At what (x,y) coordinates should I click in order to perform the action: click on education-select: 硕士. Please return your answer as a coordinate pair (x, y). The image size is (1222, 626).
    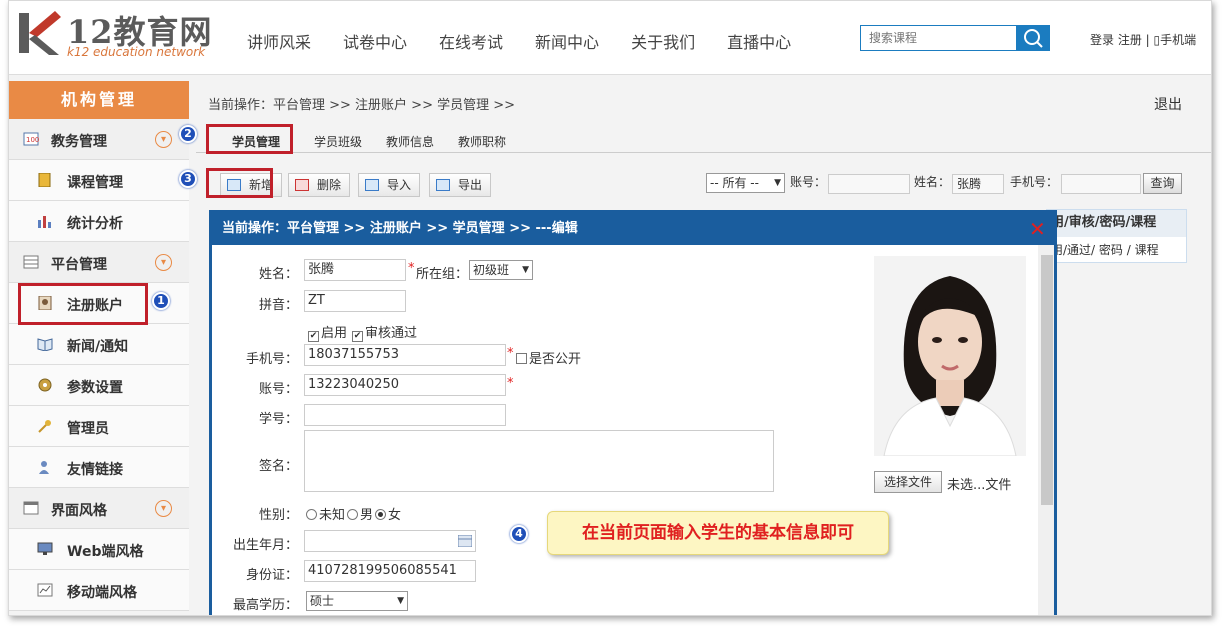
    Looking at the image, I should click on (357, 601).